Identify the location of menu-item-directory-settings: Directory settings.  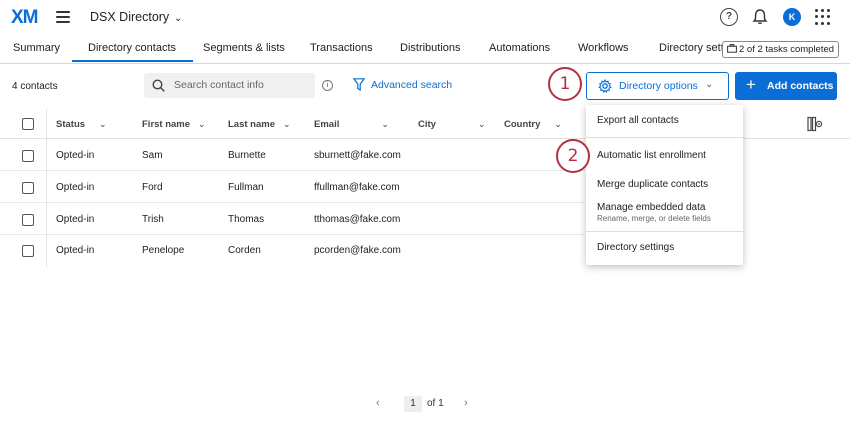
(635, 247).